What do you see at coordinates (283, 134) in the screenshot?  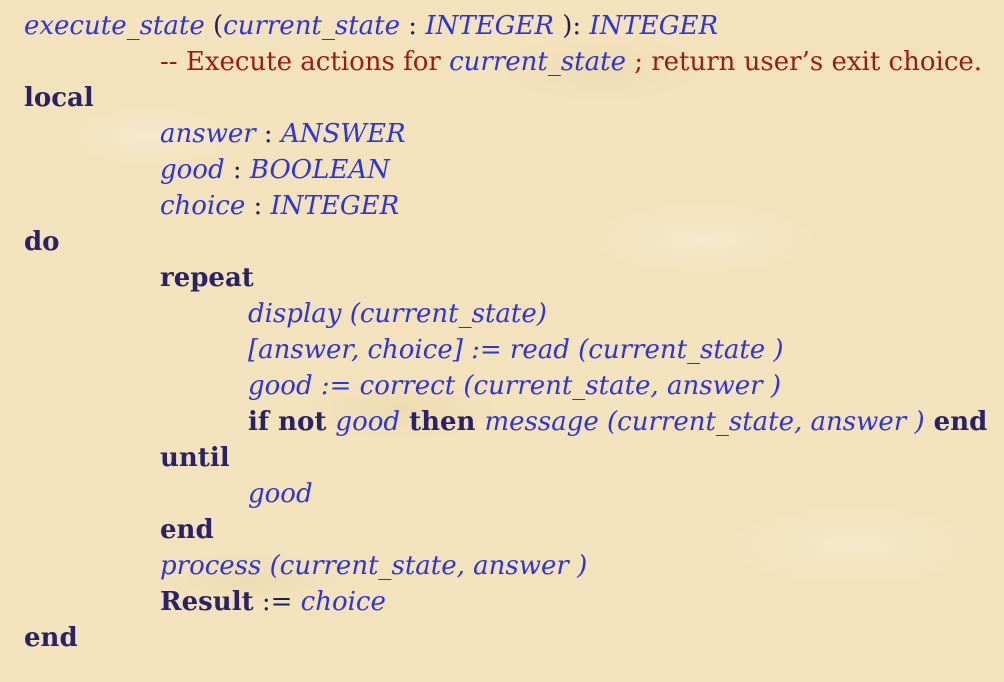 I see `local-decl-answer: answer : ANSWER` at bounding box center [283, 134].